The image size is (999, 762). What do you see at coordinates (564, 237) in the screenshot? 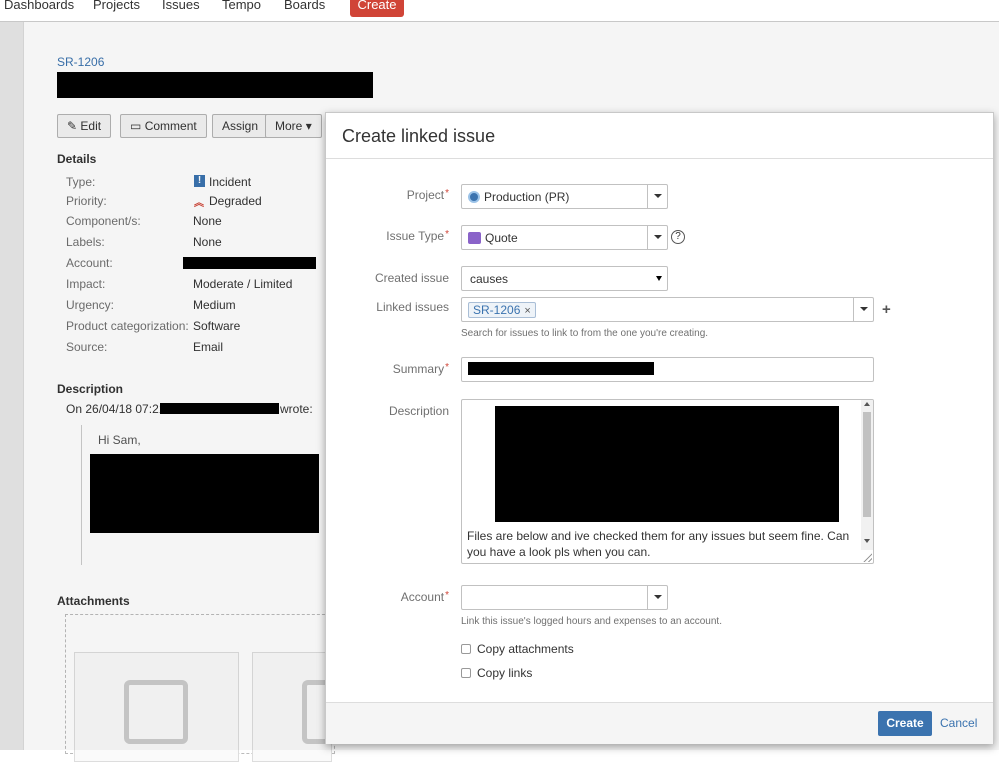
I see `issue-type-select: Quote` at bounding box center [564, 237].